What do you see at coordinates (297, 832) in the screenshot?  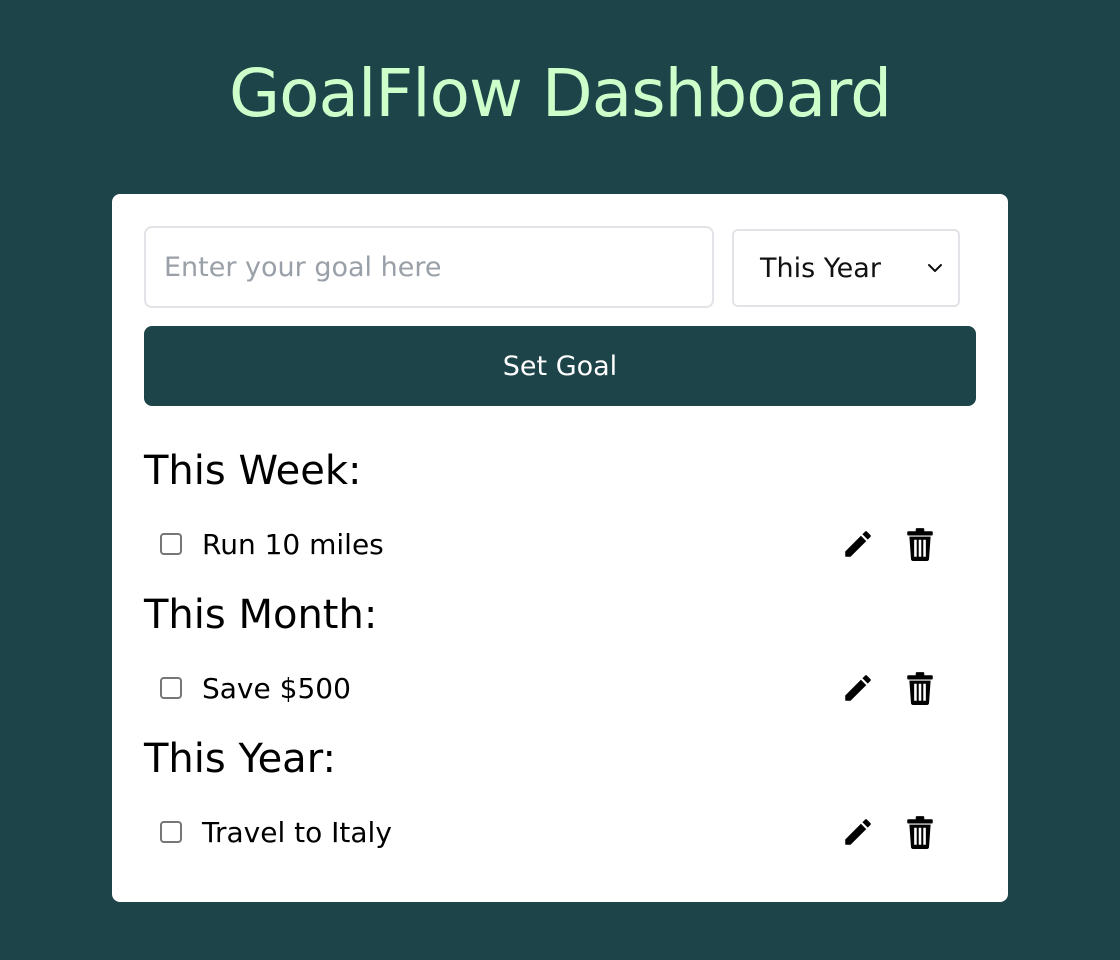 I see `goal-text: Travel to Italy` at bounding box center [297, 832].